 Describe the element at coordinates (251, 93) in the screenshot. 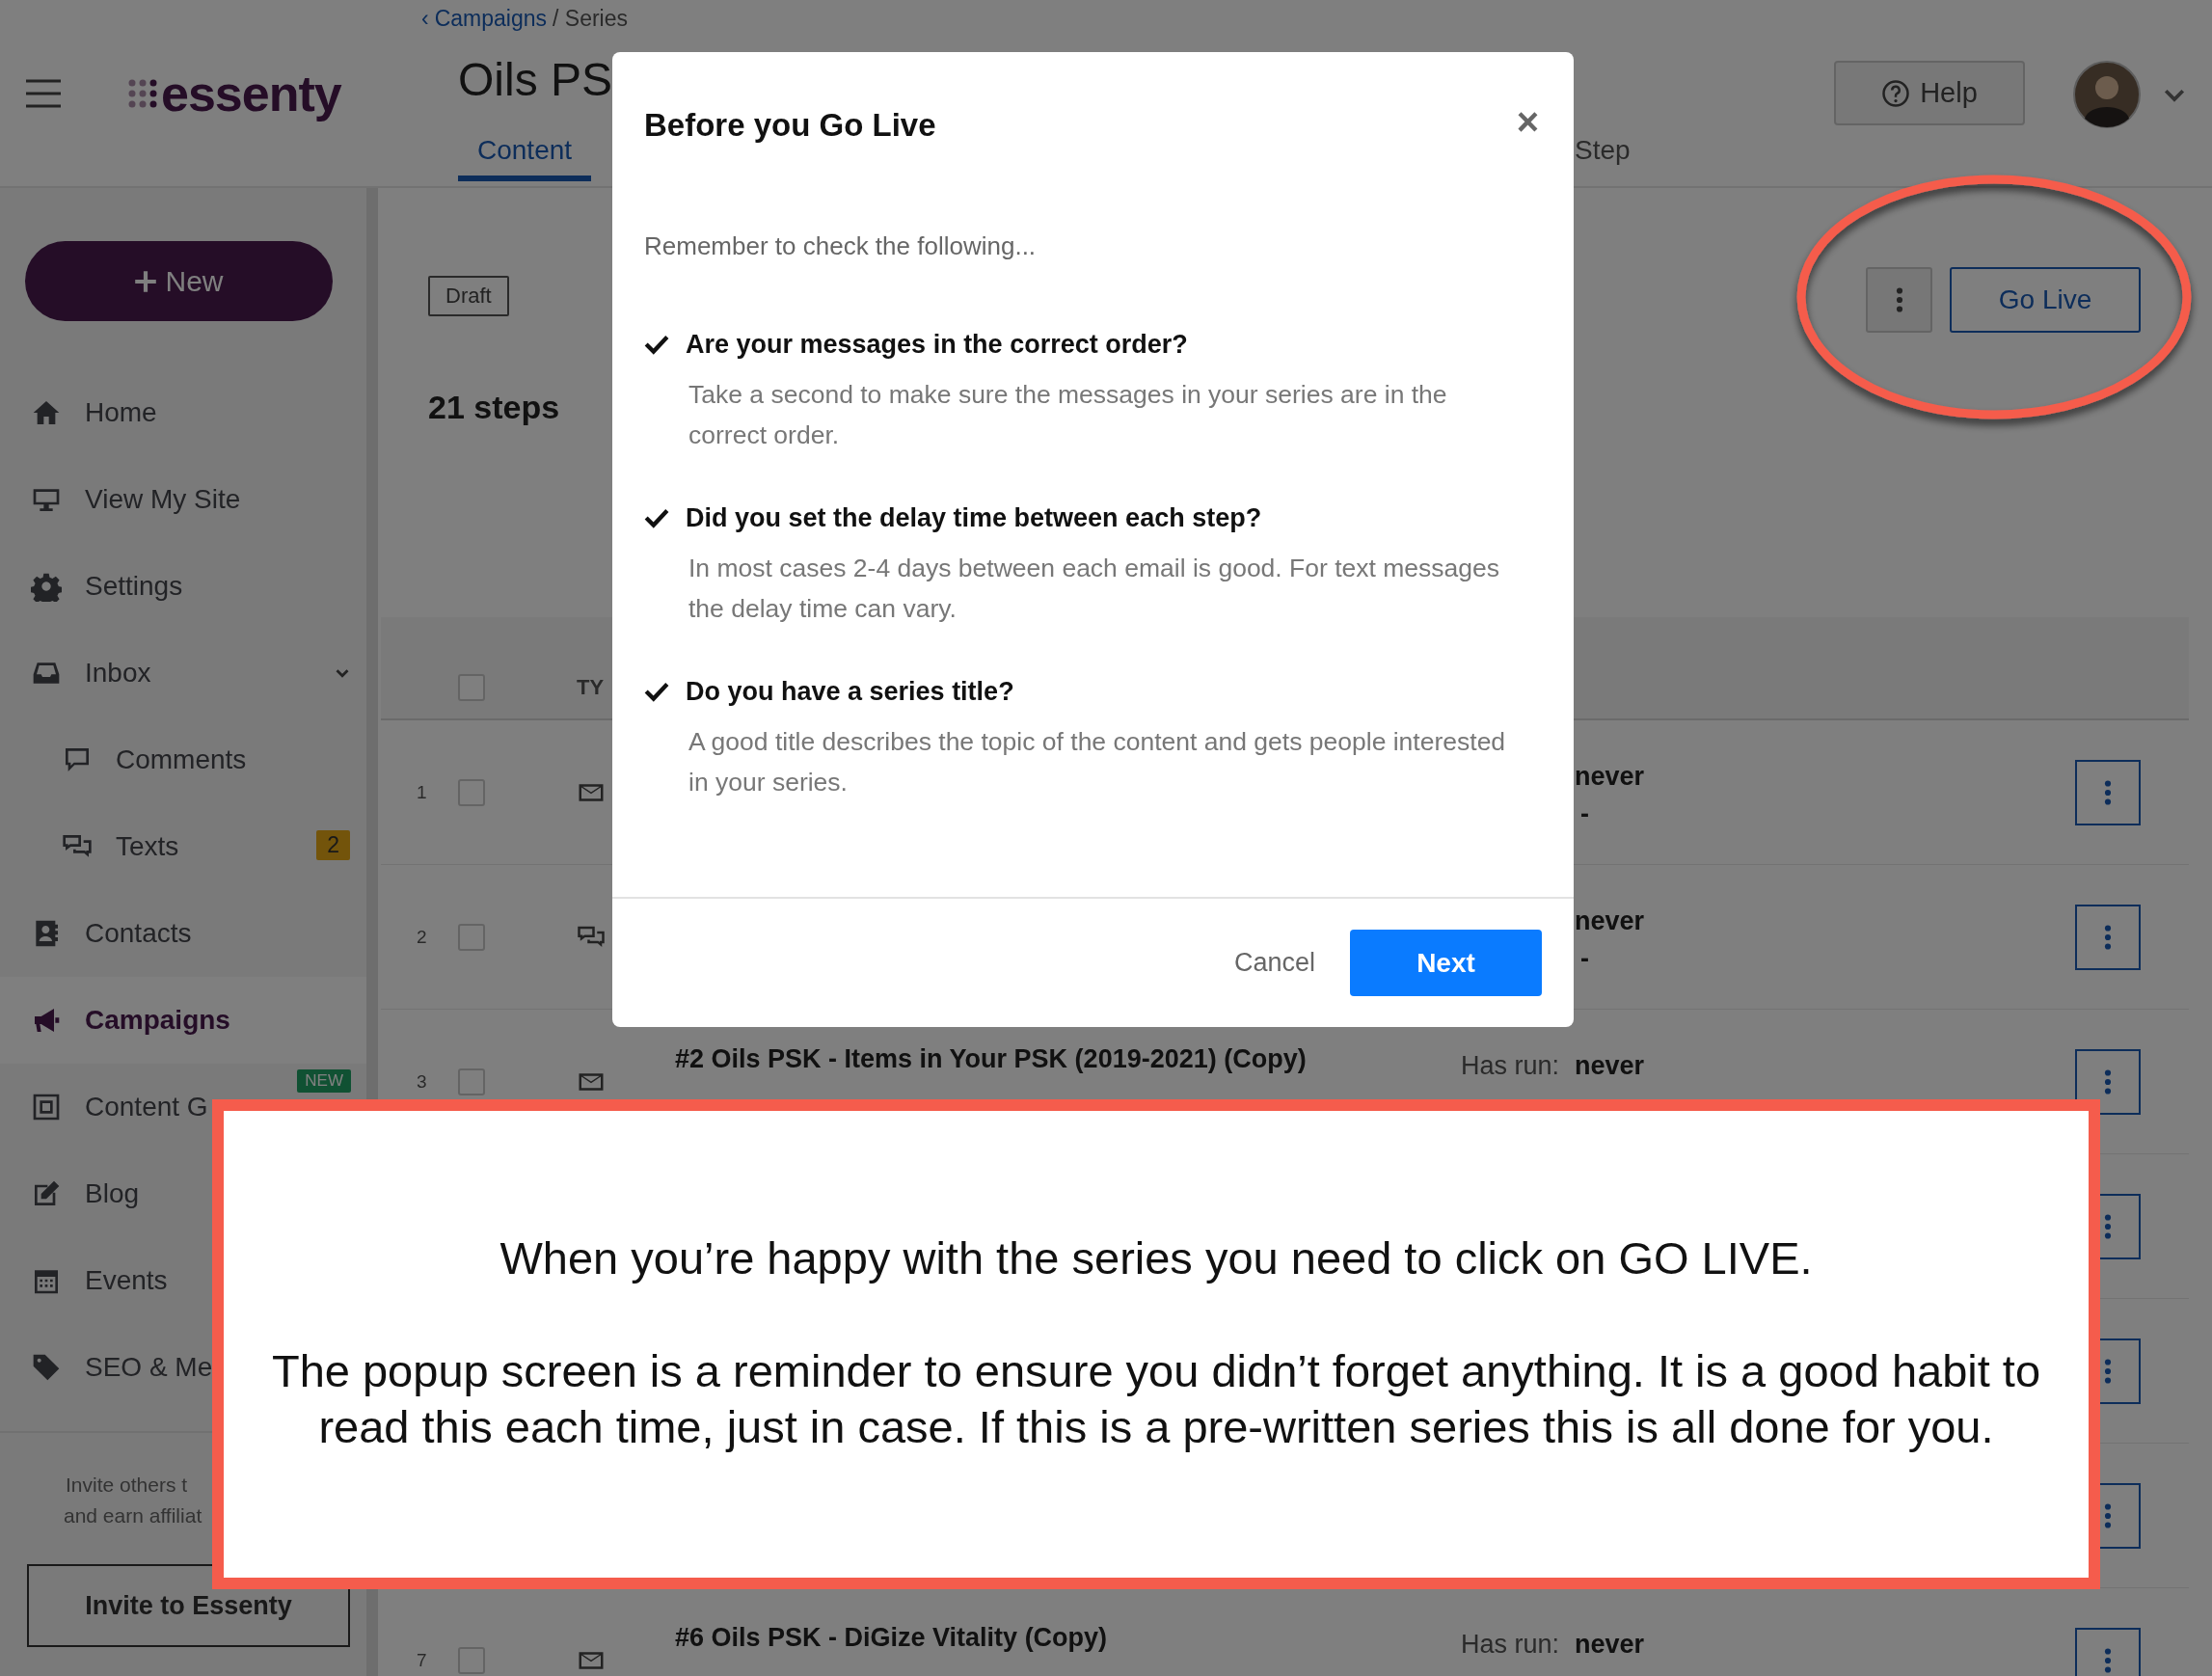

I see `logo: essenty` at that location.